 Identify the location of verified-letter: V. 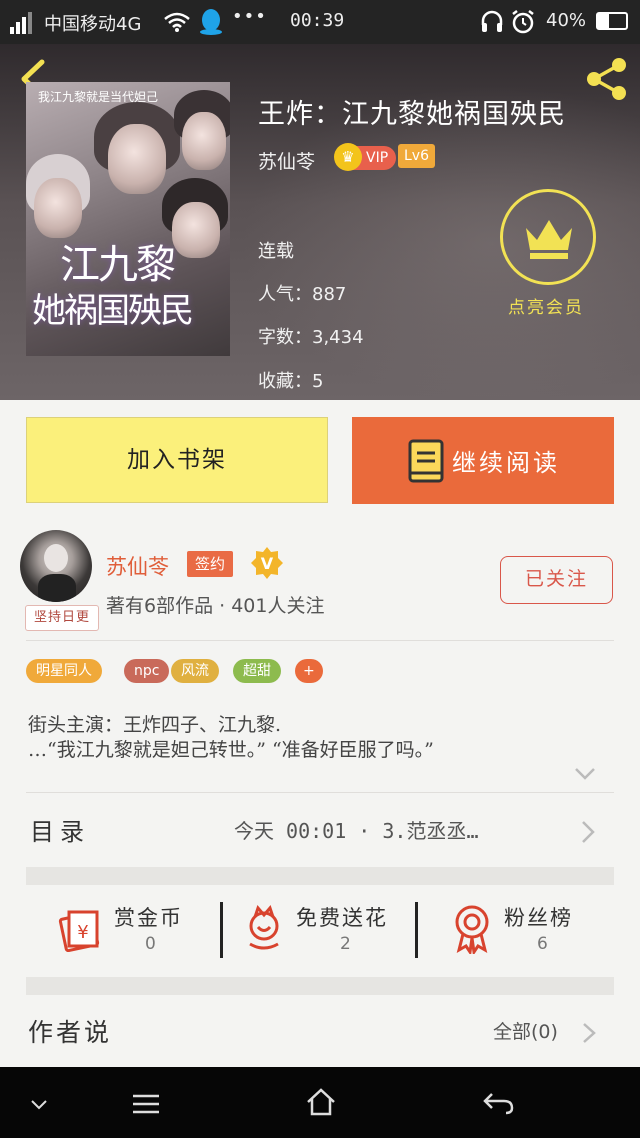
(267, 563).